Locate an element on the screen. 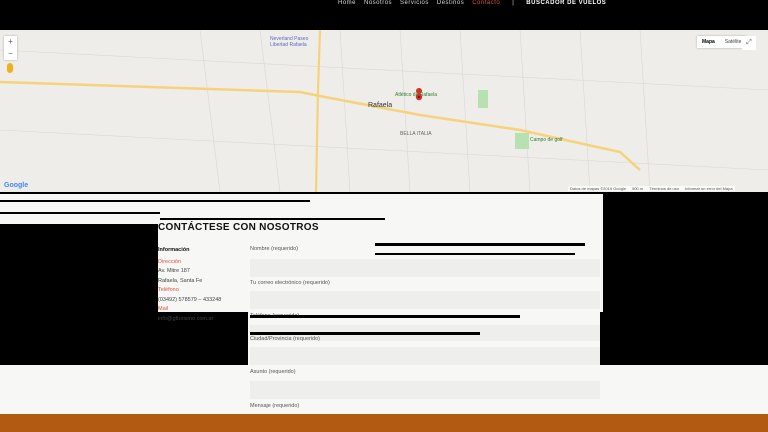 Image resolution: width=768 pixels, height=432 pixels. nav-nosotros: Nosotros is located at coordinates (378, 3).